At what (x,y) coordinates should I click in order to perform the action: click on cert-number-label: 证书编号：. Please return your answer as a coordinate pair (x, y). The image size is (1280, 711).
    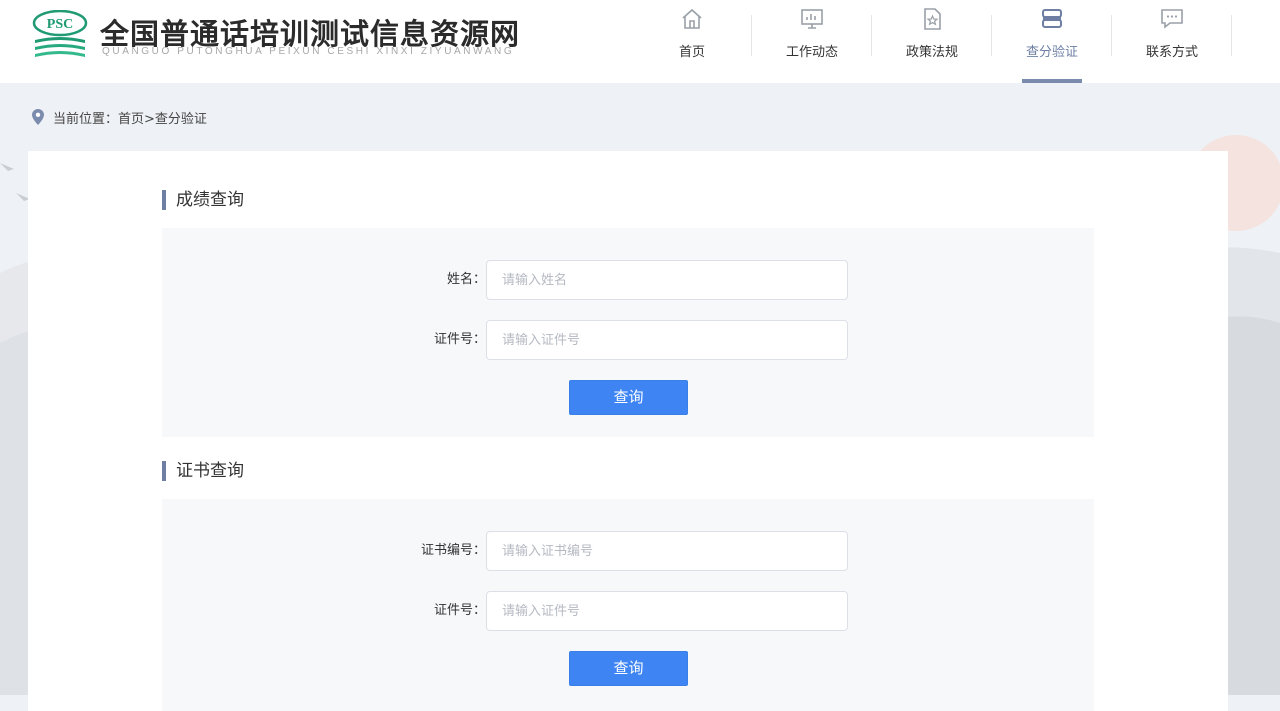
    Looking at the image, I should click on (453, 550).